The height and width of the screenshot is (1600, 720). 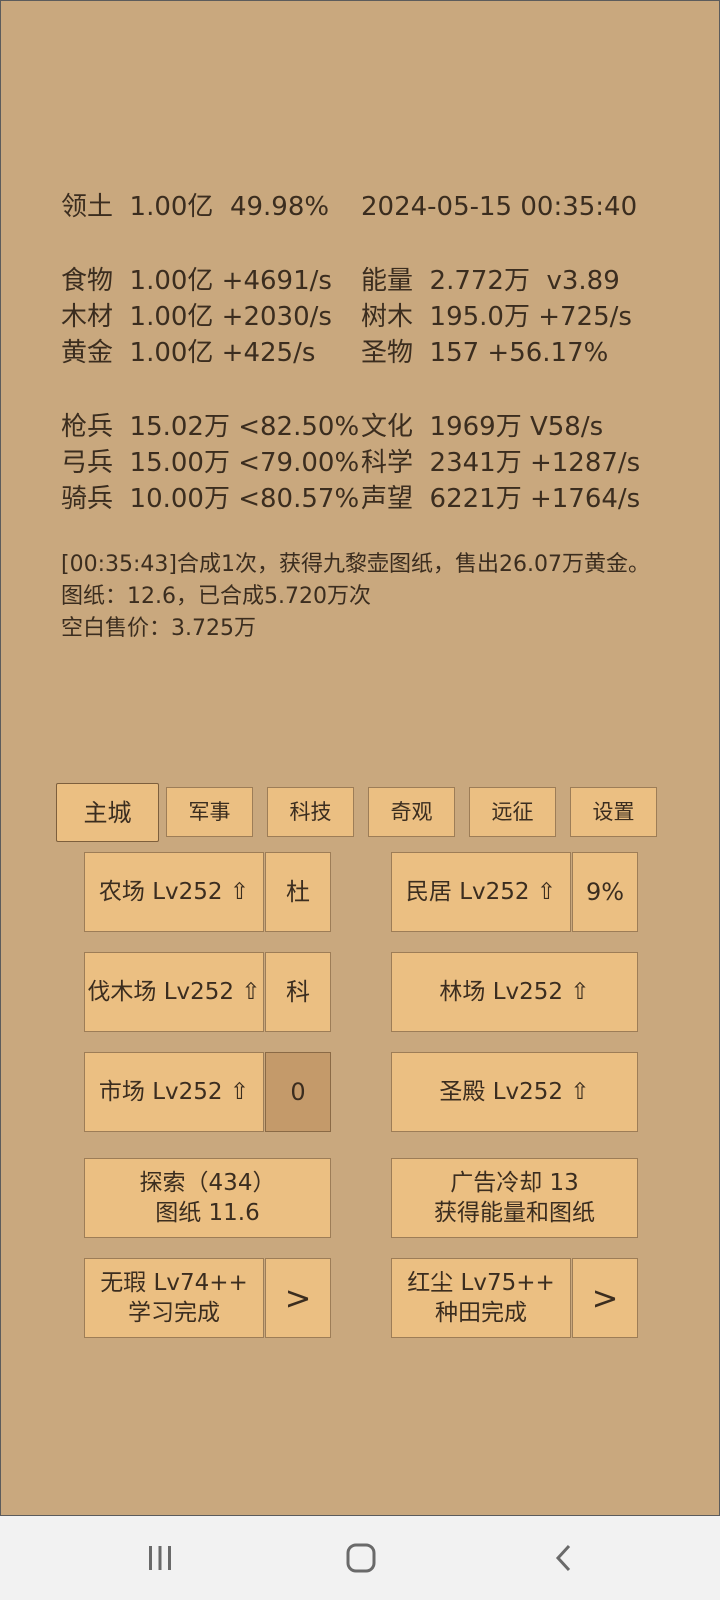 What do you see at coordinates (501, 499) in the screenshot?
I see `prestige-stat: 声望 6221万 +1764/s` at bounding box center [501, 499].